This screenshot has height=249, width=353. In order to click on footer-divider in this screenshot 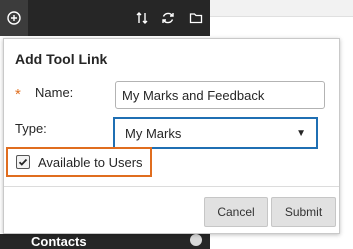, I will do `click(171, 186)`.